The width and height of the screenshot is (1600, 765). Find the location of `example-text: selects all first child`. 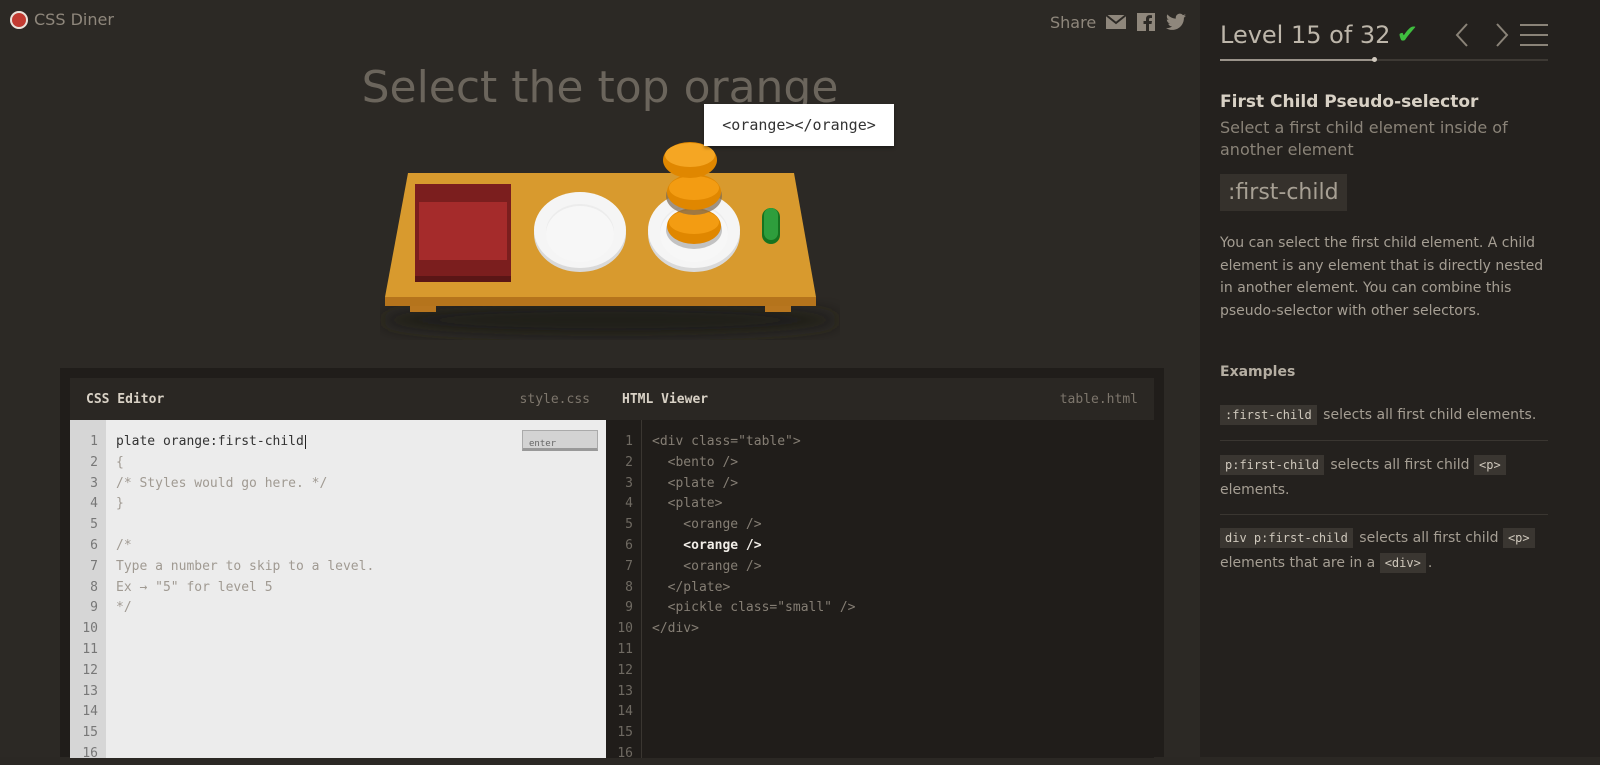

example-text: selects all first child is located at coordinates (1429, 538).